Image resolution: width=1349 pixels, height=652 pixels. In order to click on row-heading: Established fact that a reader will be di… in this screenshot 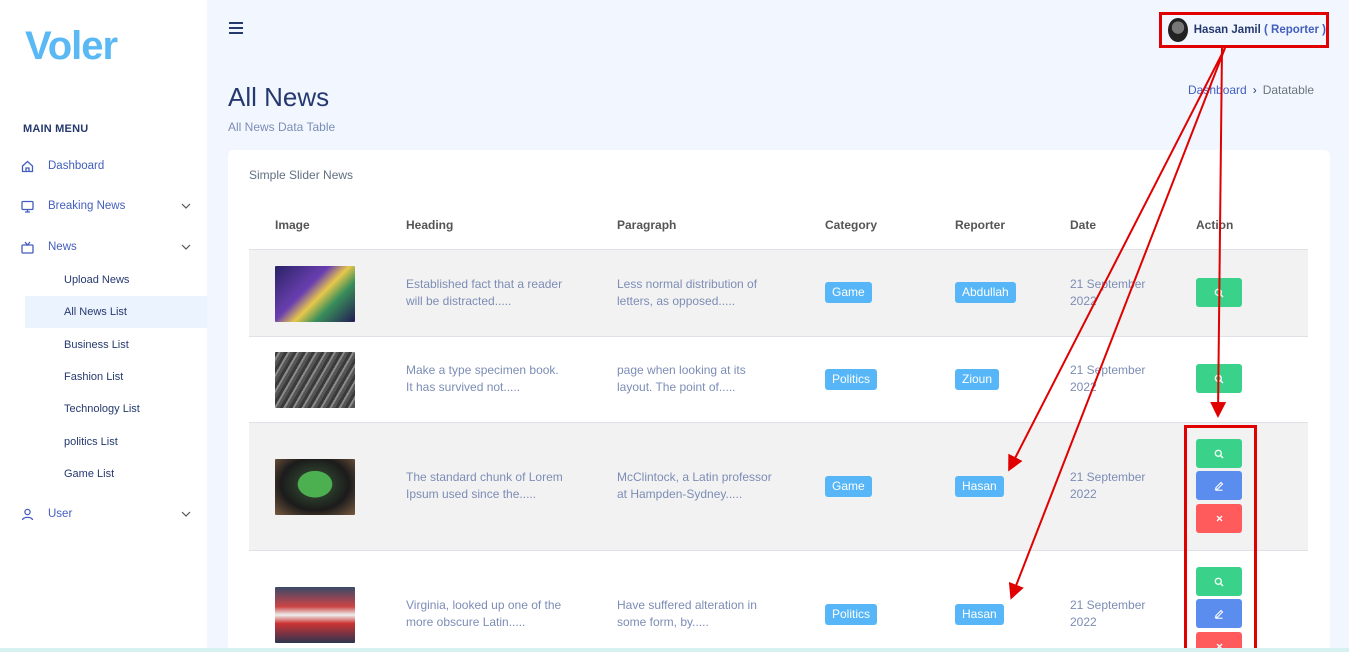, I will do `click(484, 292)`.